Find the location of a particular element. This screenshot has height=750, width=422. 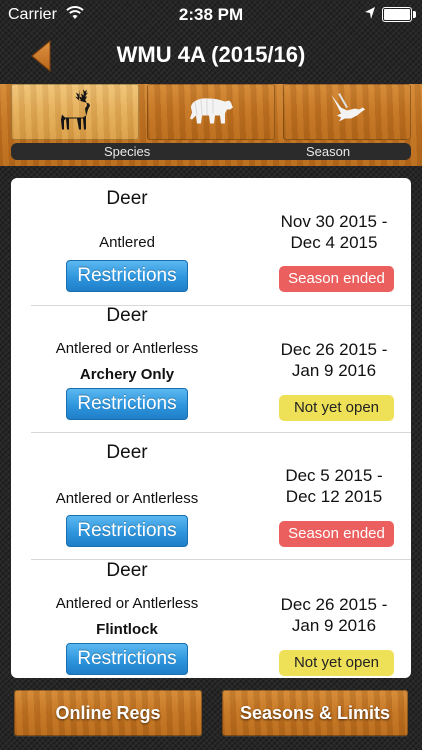

page-title: WMU 4A (2015/16) is located at coordinates (211, 54).